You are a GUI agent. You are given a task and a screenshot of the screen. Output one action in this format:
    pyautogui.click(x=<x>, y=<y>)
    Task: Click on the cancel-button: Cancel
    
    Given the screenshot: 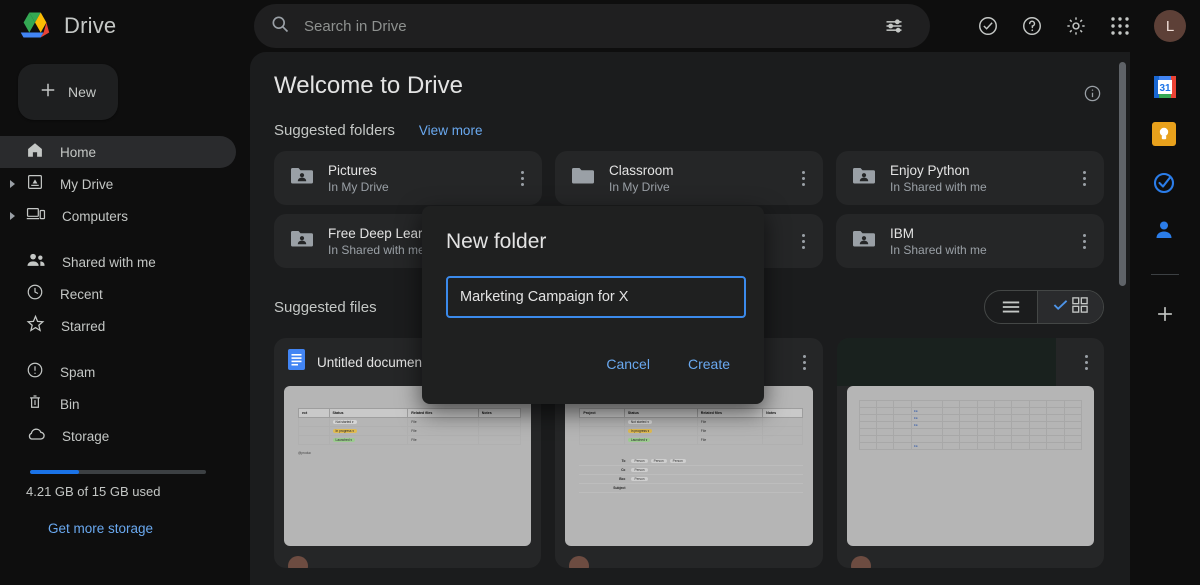 What is the action you would take?
    pyautogui.click(x=628, y=364)
    